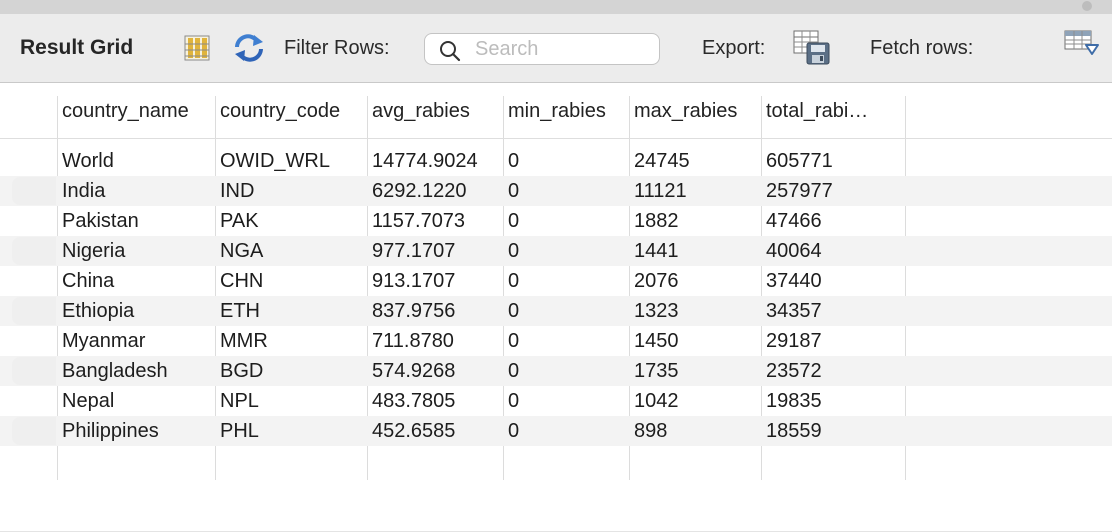 The image size is (1112, 532). What do you see at coordinates (292, 251) in the screenshot?
I see `cell-country-code: NGA` at bounding box center [292, 251].